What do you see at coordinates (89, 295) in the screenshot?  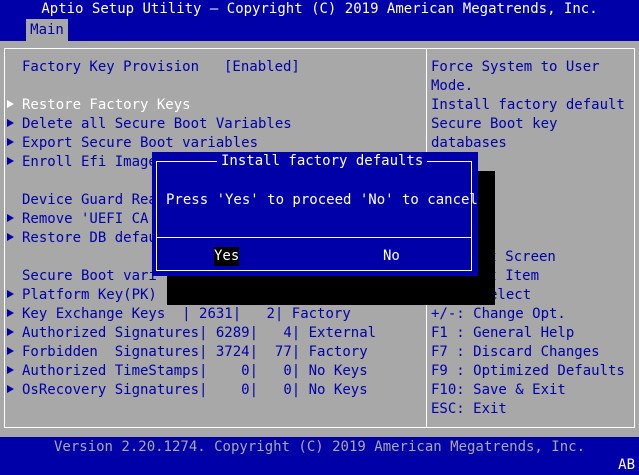 I see `menu-item-platform-key: Platform Key(PK)` at bounding box center [89, 295].